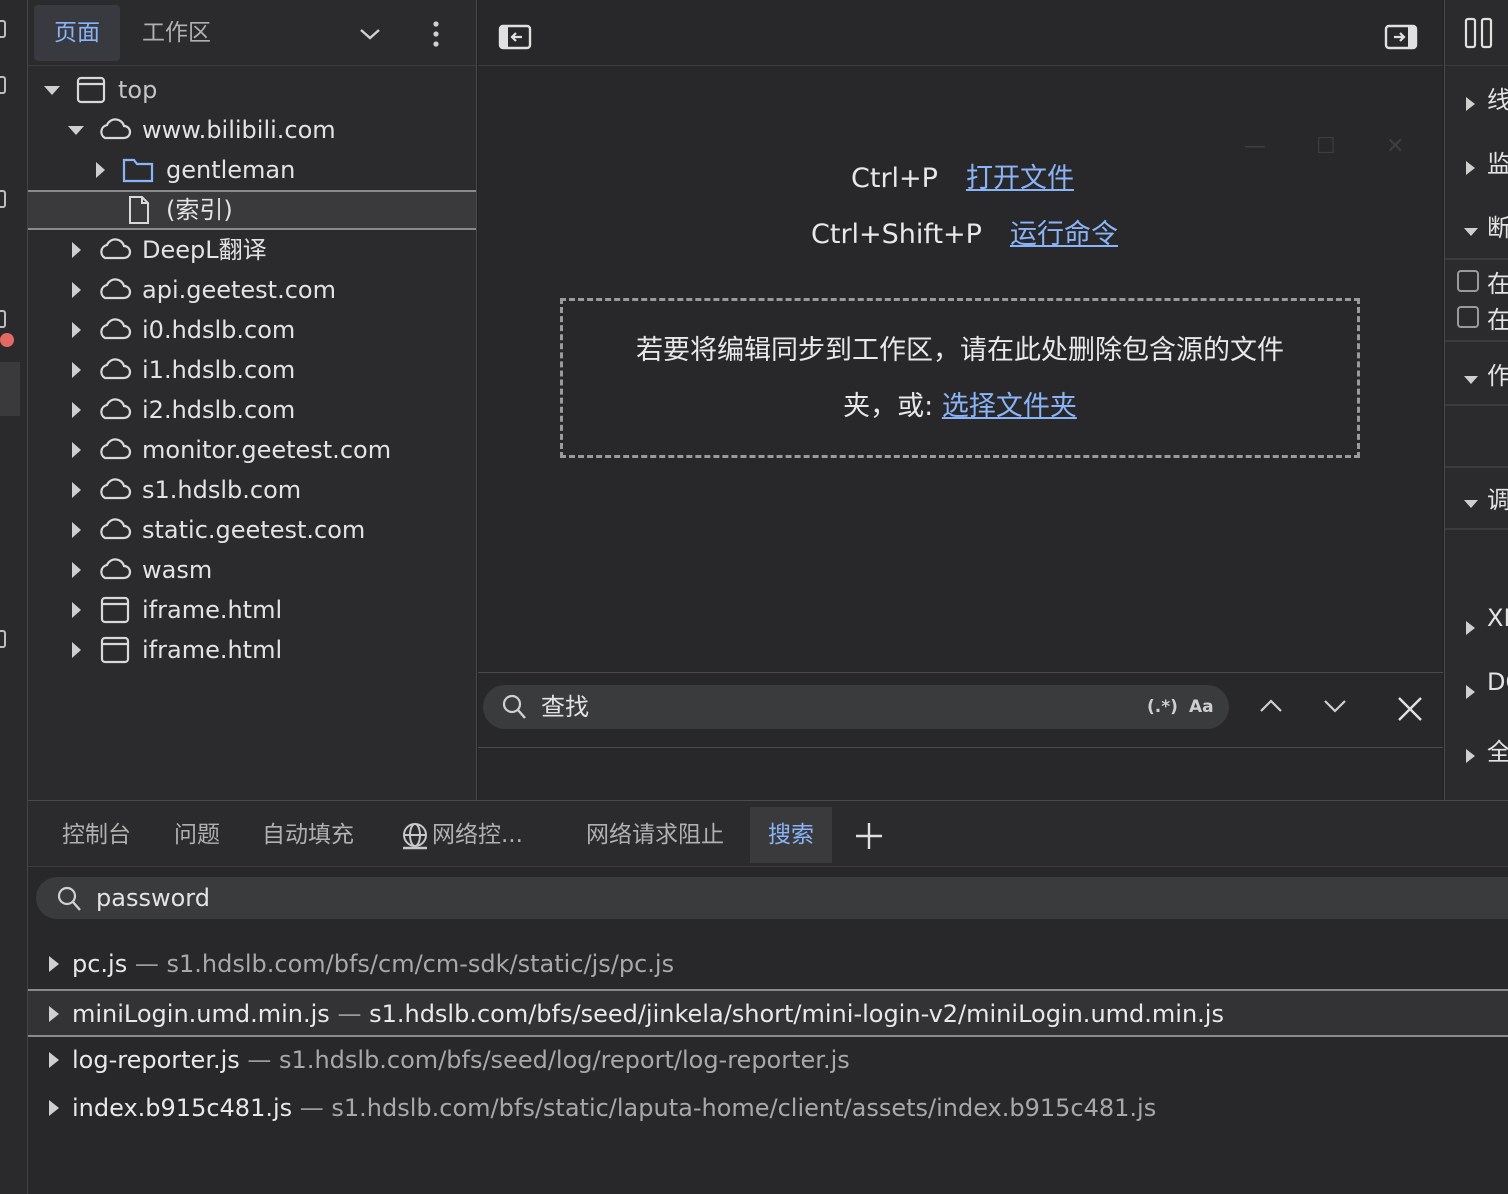 The width and height of the screenshot is (1508, 1194). Describe the element at coordinates (77, 33) in the screenshot. I see `tab-page: 页面` at that location.